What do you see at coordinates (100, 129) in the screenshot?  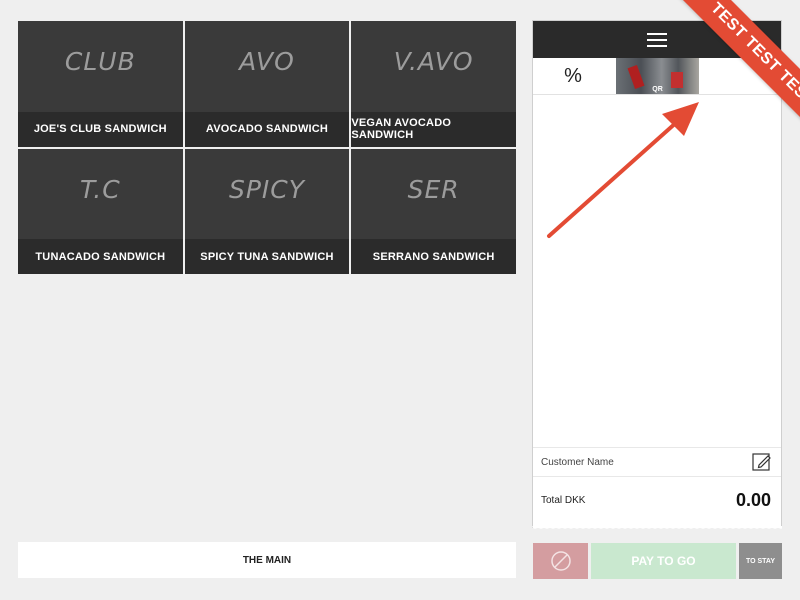 I see `product-name: JOE'S CLUB SANDWICH` at bounding box center [100, 129].